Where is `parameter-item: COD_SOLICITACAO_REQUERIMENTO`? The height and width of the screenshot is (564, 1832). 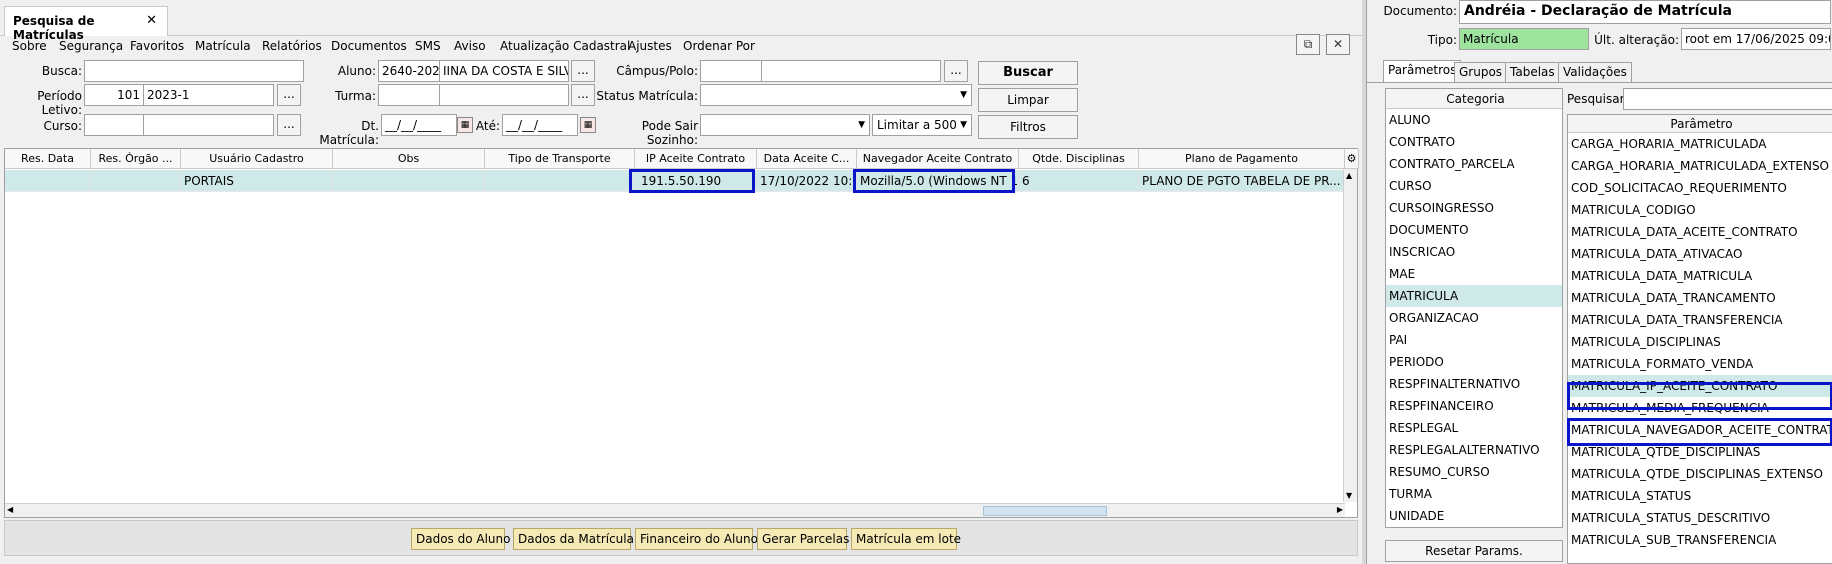 parameter-item: COD_SOLICITACAO_REQUERIMENTO is located at coordinates (1700, 188).